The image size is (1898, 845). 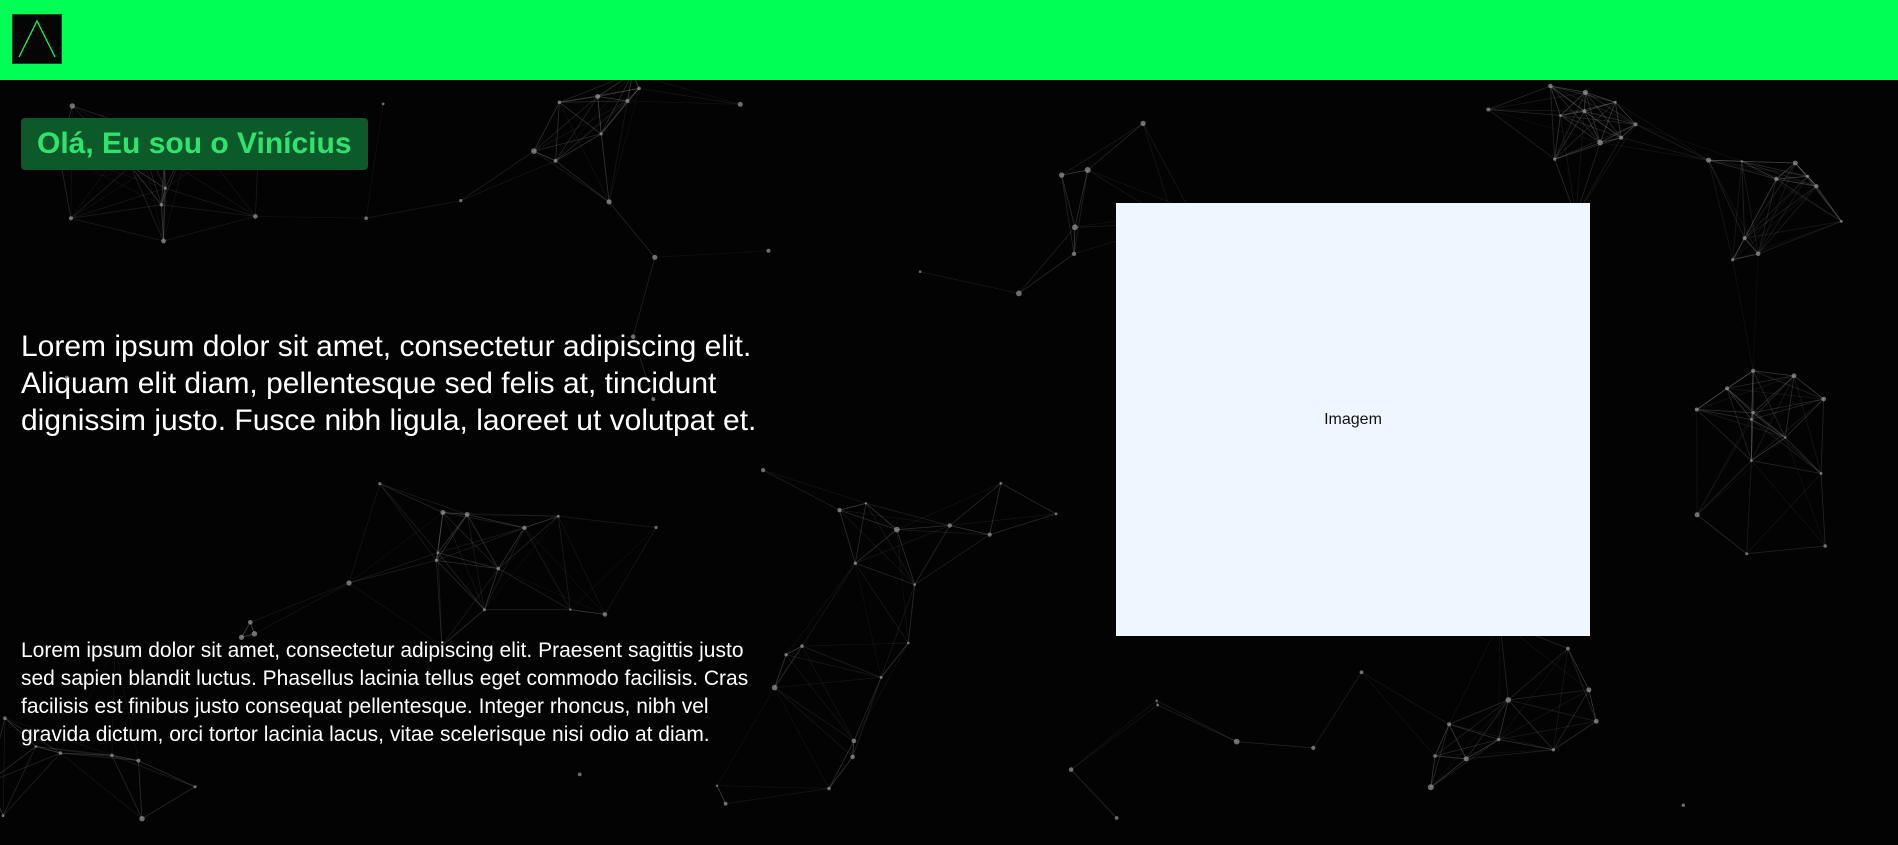 I want to click on logo-button, so click(x=37, y=39).